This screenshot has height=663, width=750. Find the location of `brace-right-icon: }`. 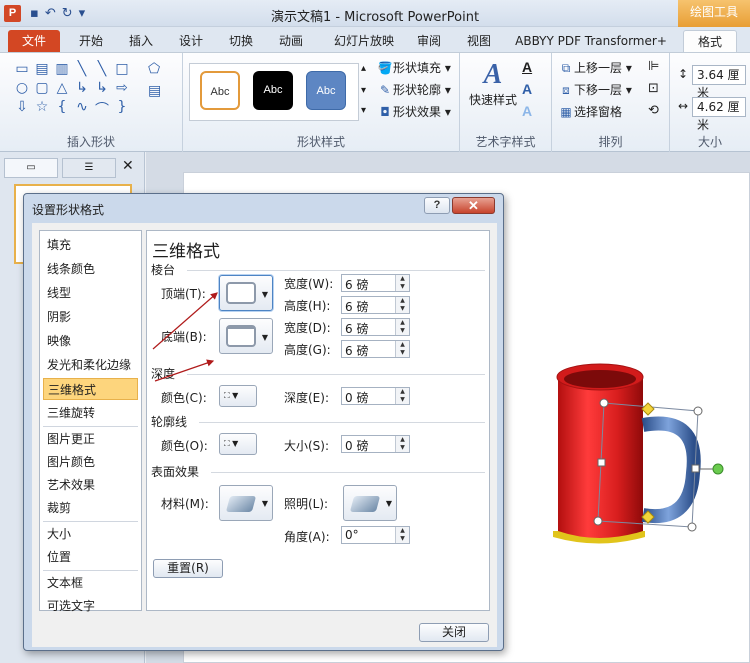

brace-right-icon: } is located at coordinates (122, 108).